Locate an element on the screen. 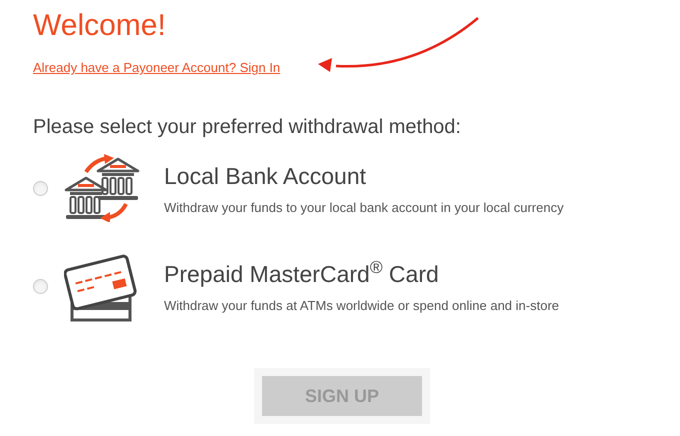 Image resolution: width=680 pixels, height=436 pixels. prompt-text: Please select your preferred withdrawal method: is located at coordinates (247, 127).